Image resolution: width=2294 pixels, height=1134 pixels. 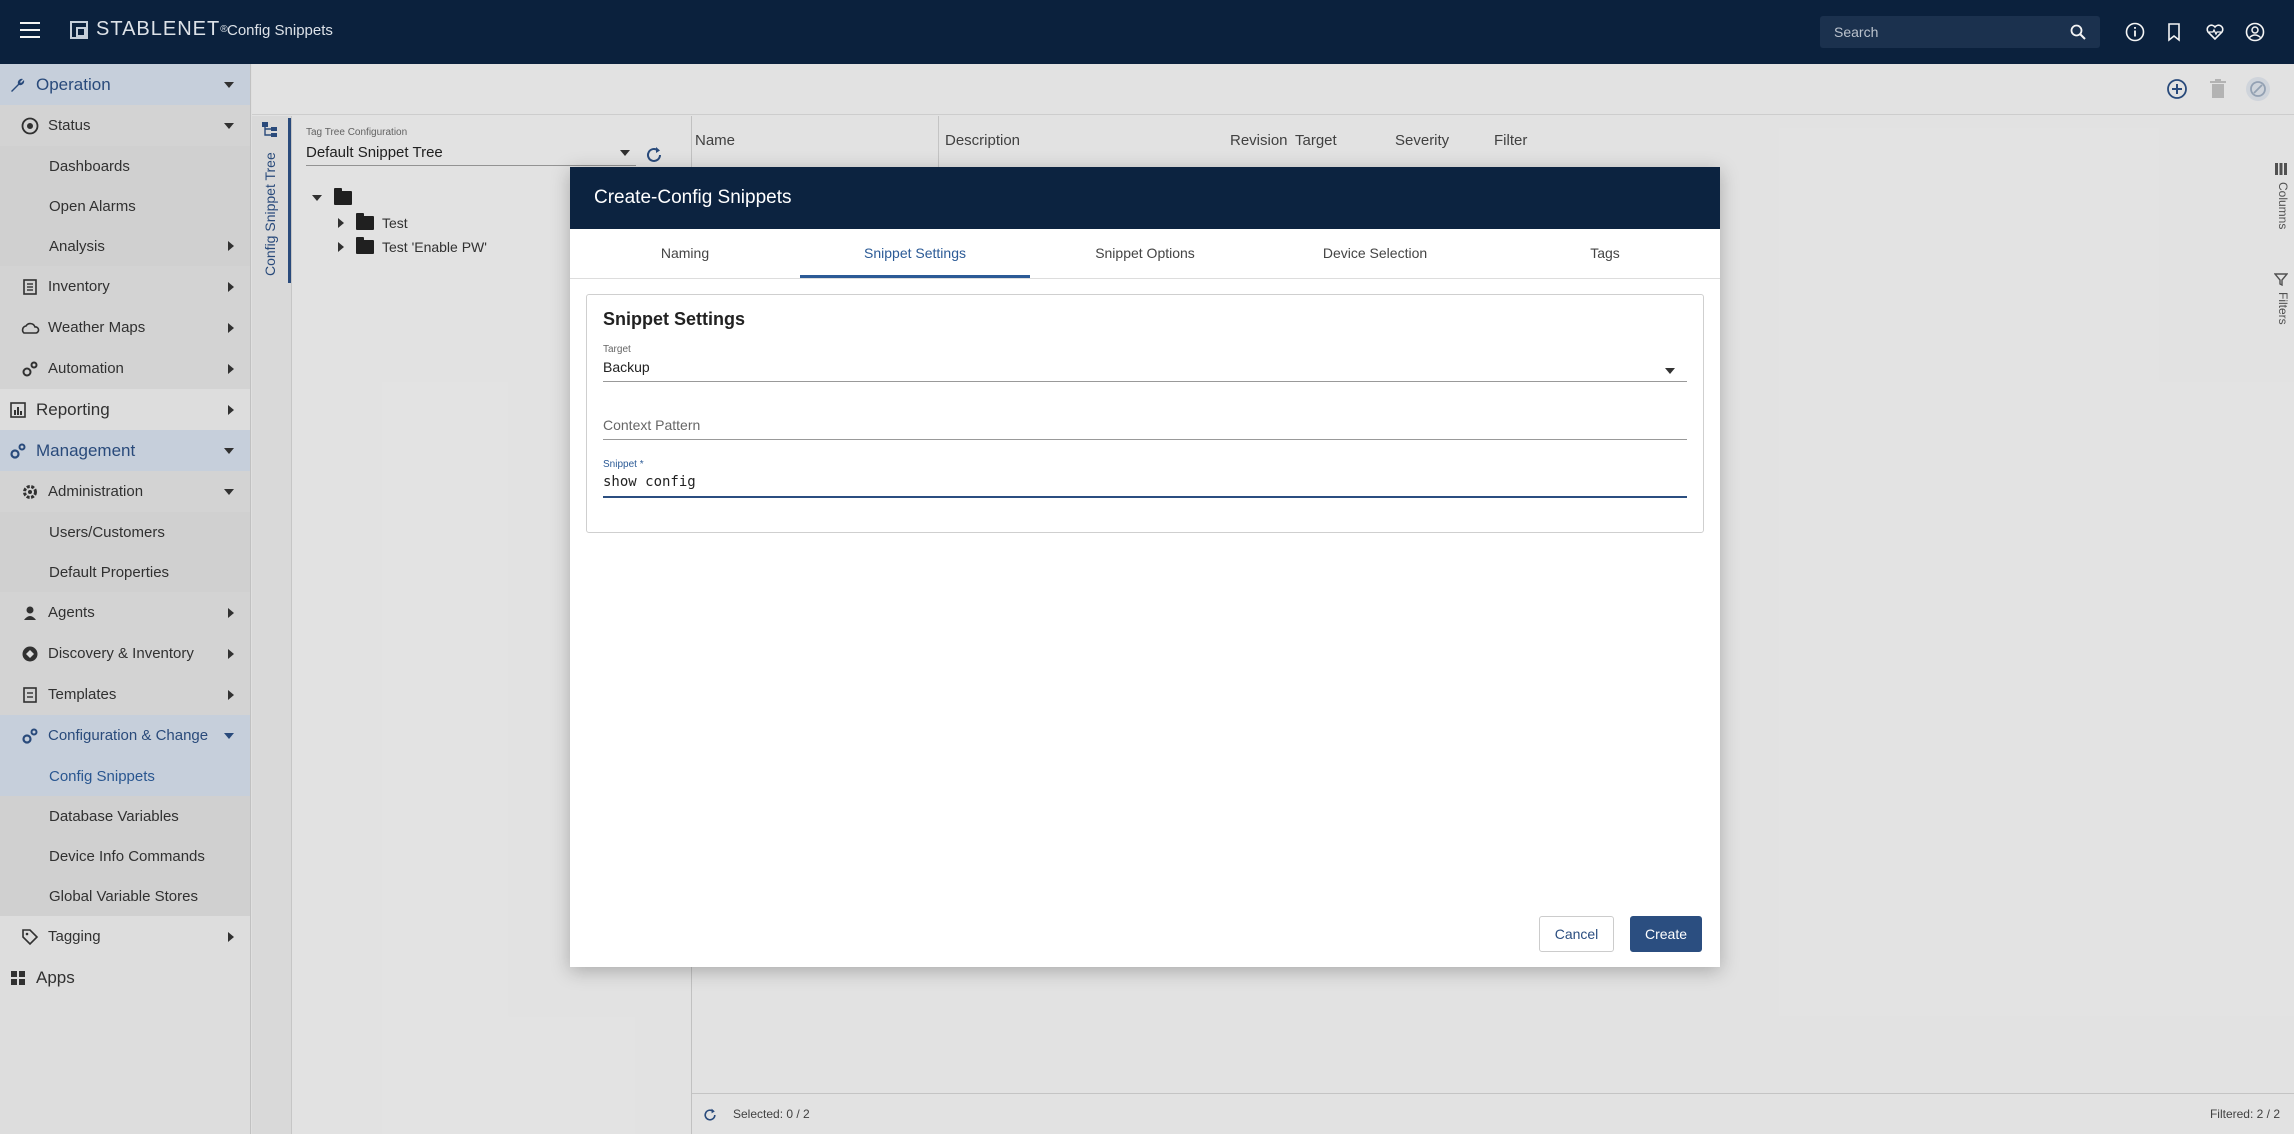 I want to click on tab-device-selection: Device Selection, so click(x=1375, y=253).